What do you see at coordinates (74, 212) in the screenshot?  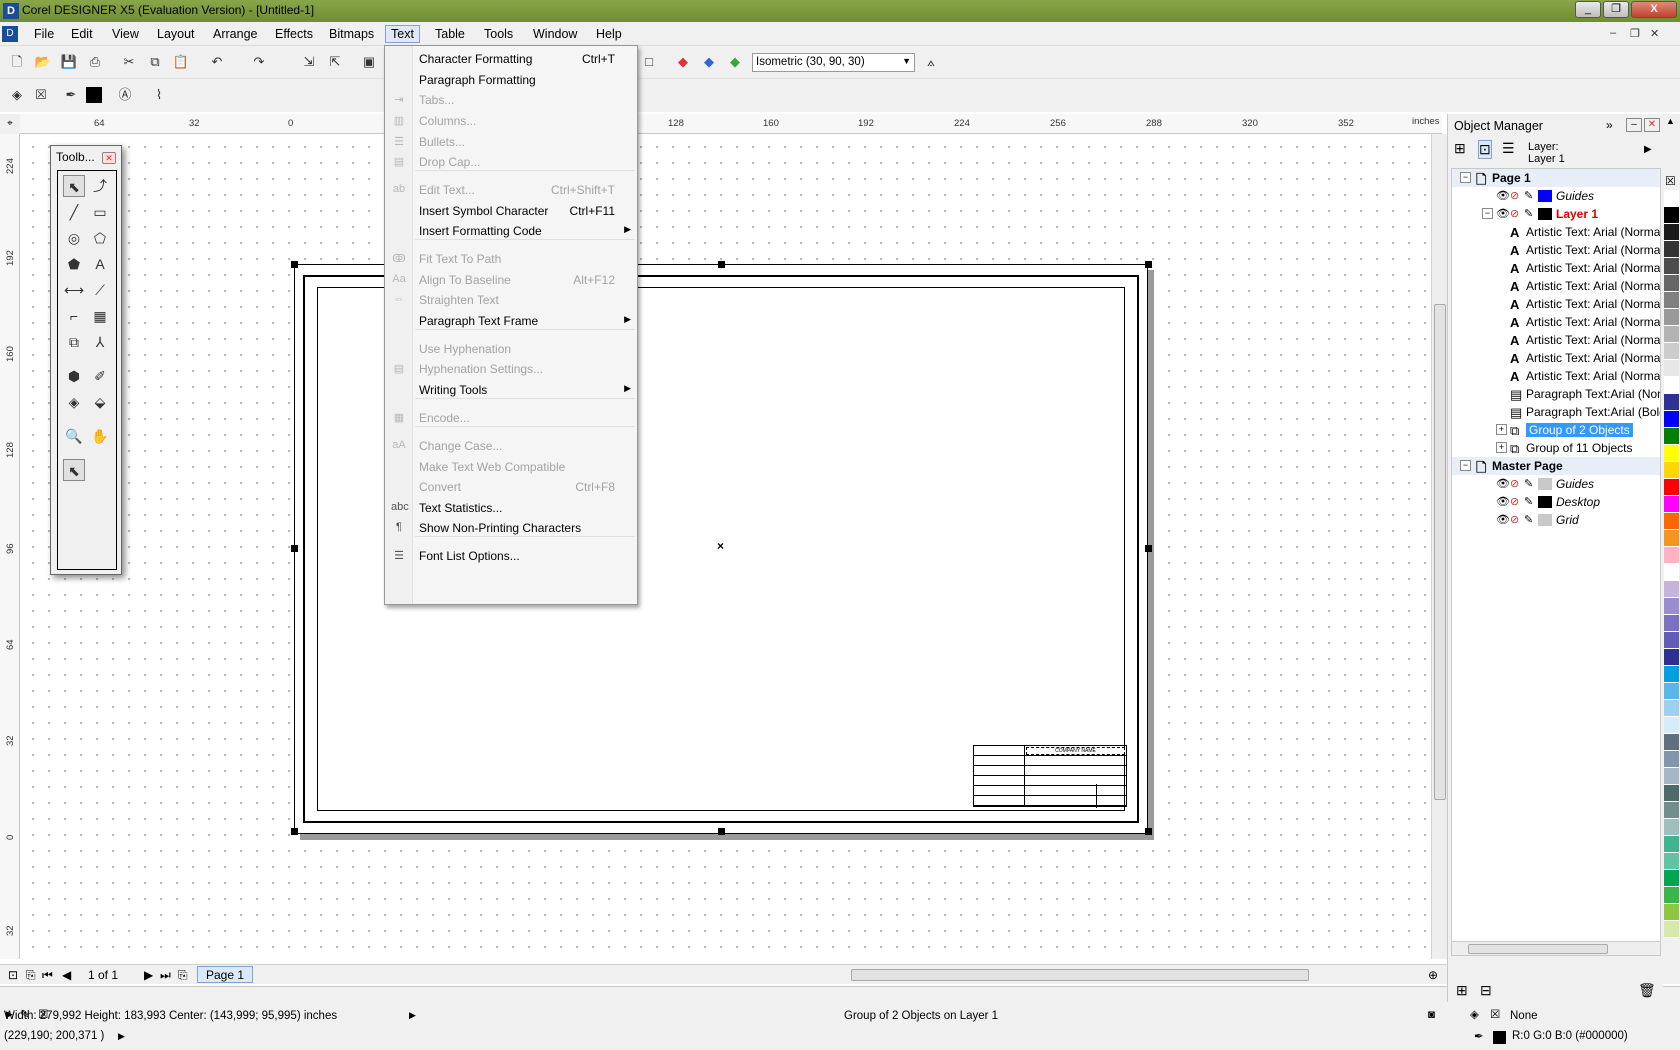 I see `line-tool-icon: ╱` at bounding box center [74, 212].